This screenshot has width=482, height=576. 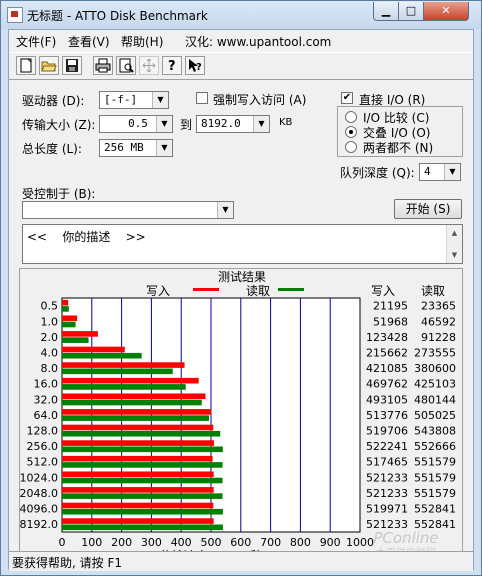 I want to click on title-bar: 无标题 - ATTO Disk Benchmark ▁ □ ✕, so click(x=241, y=15).